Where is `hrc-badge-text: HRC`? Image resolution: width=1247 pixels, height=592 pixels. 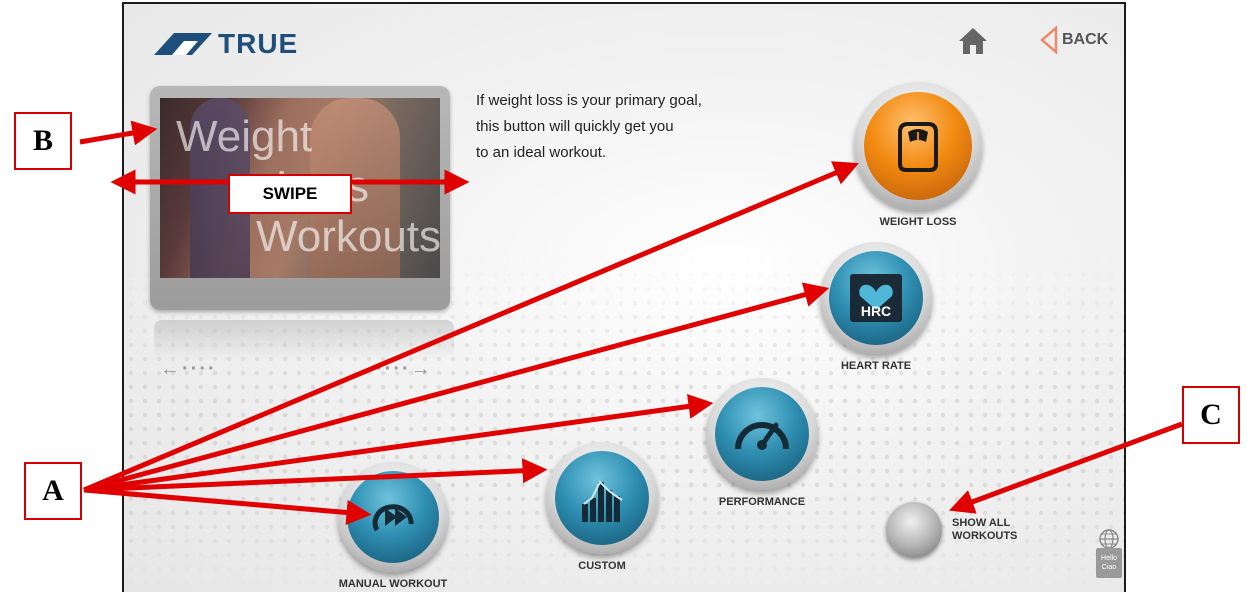
hrc-badge-text: HRC is located at coordinates (876, 311).